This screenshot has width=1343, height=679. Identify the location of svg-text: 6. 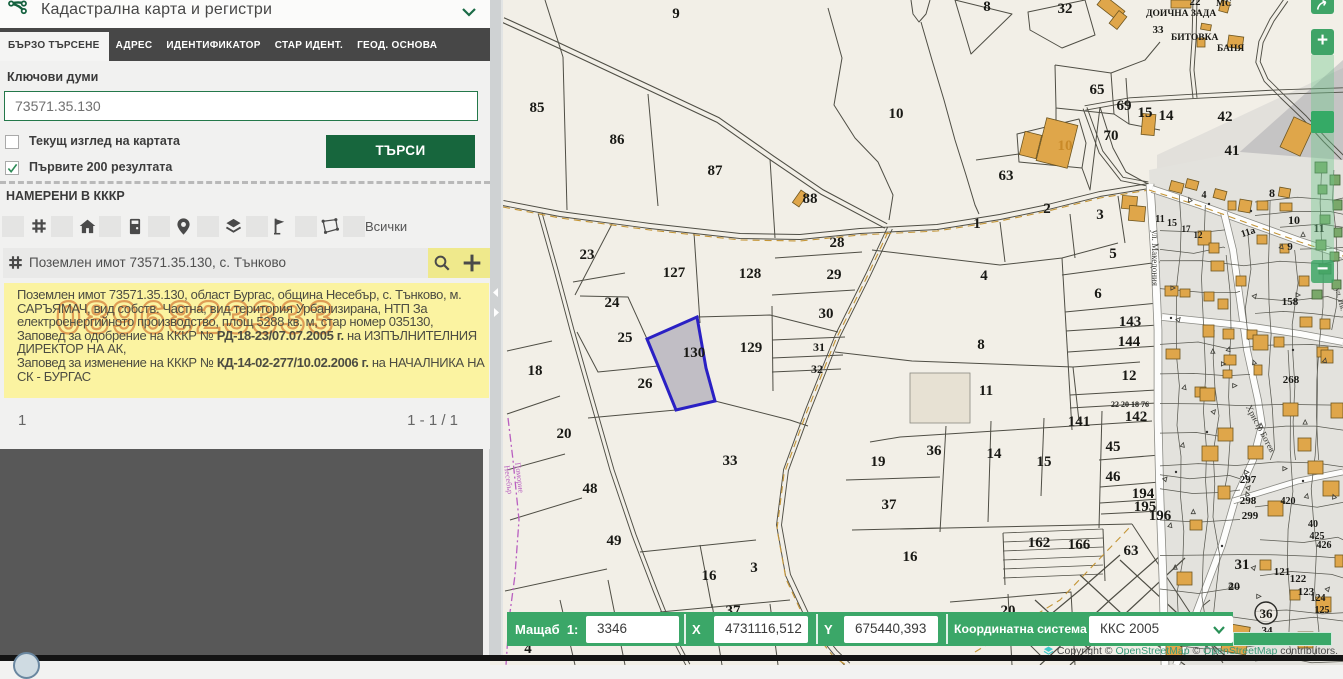
(1098, 294).